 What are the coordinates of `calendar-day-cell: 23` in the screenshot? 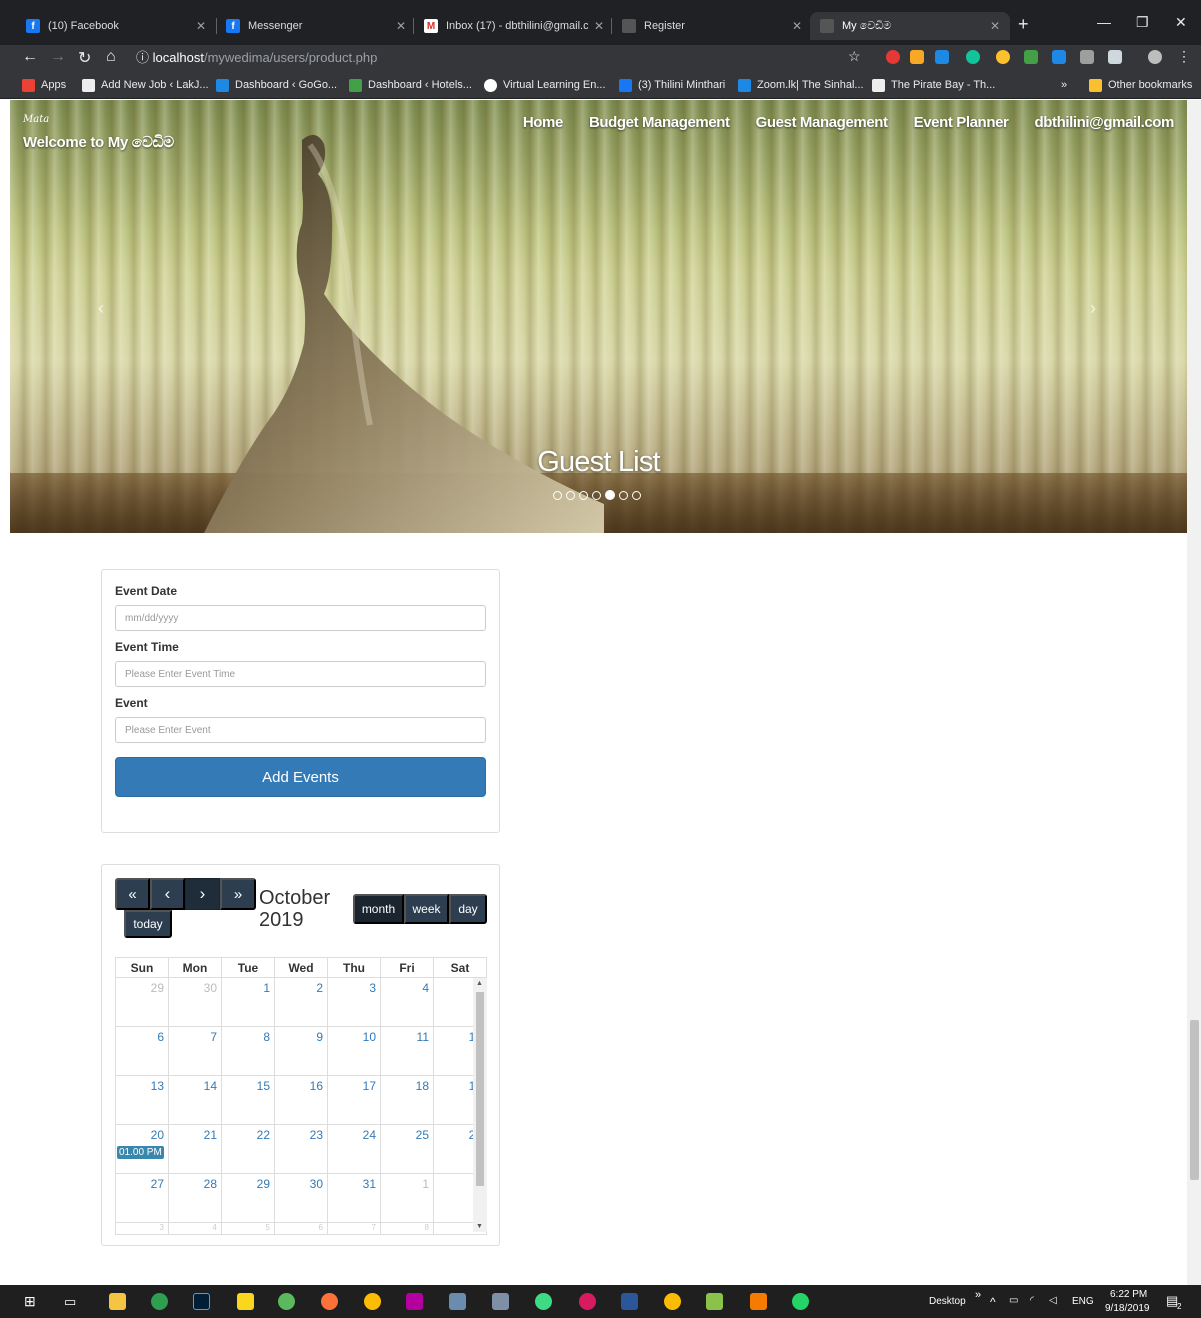 It's located at (301, 1149).